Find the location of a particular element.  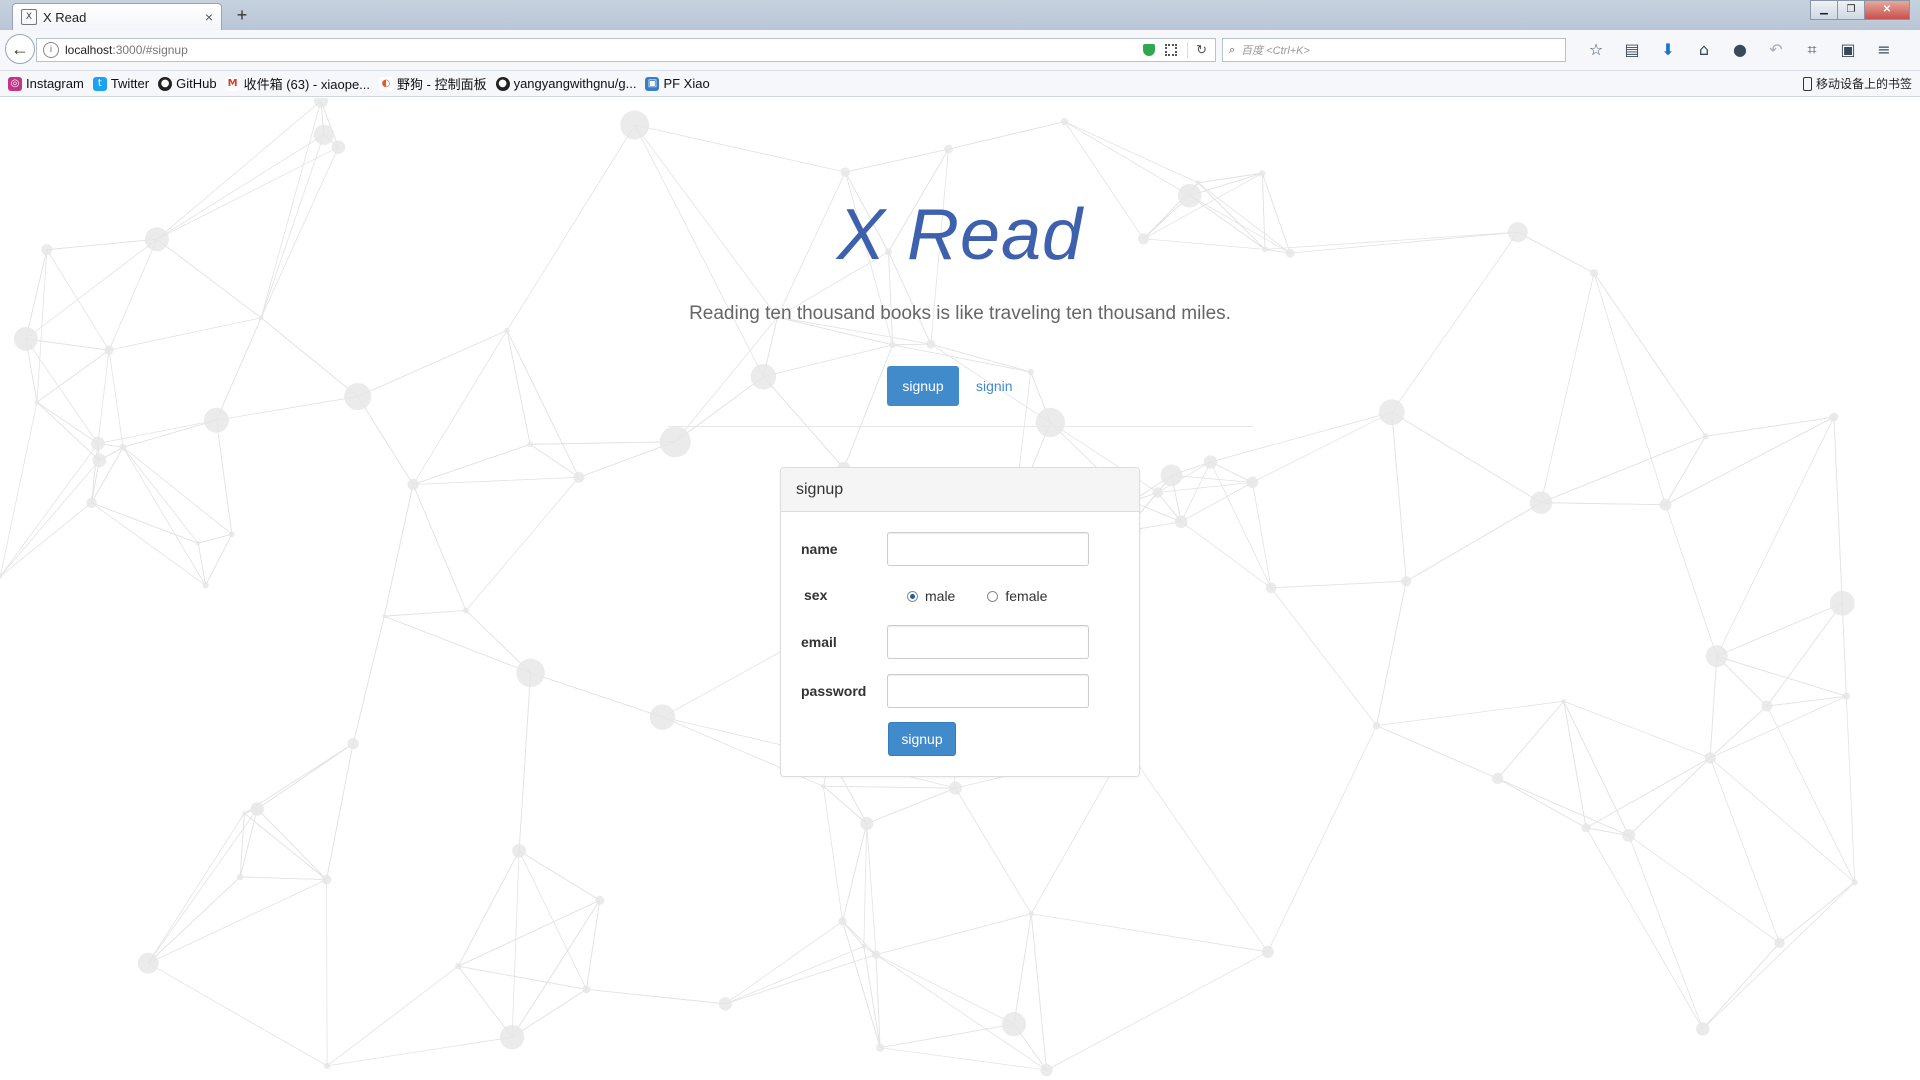

password-label: password is located at coordinates (834, 691).